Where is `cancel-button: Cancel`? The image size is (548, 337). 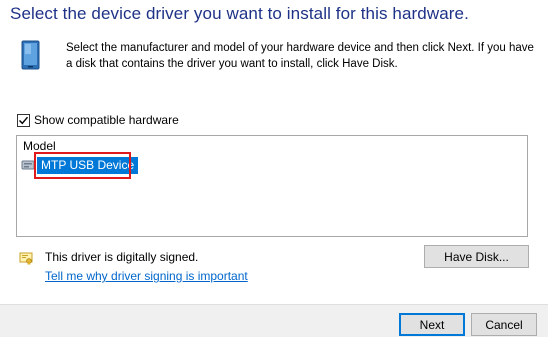 cancel-button: Cancel is located at coordinates (504, 324).